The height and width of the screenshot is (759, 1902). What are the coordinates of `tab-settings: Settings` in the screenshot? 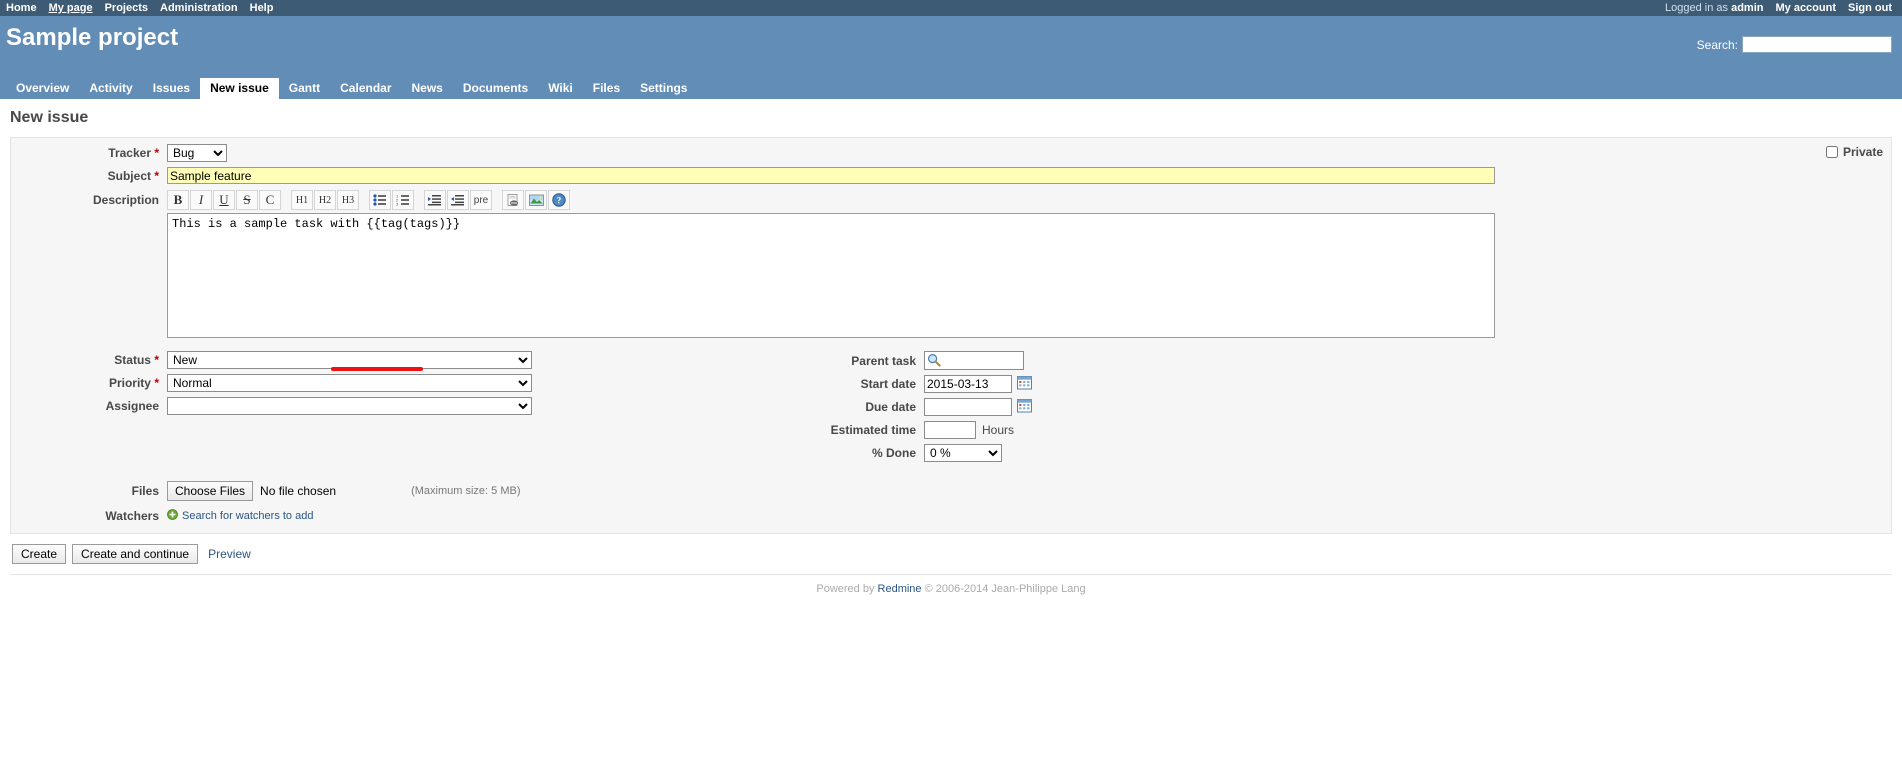 It's located at (663, 88).